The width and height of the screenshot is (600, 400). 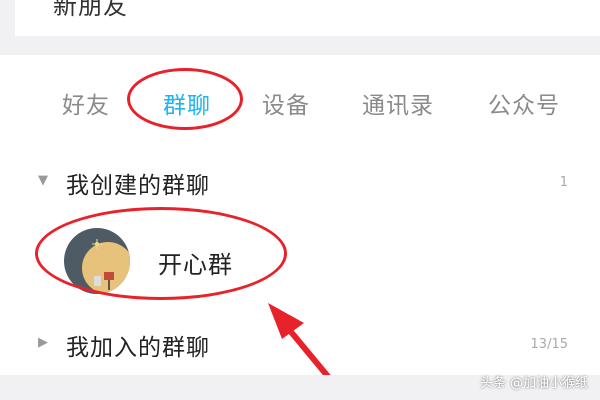 What do you see at coordinates (286, 103) in the screenshot?
I see `tab-devices: 设备` at bounding box center [286, 103].